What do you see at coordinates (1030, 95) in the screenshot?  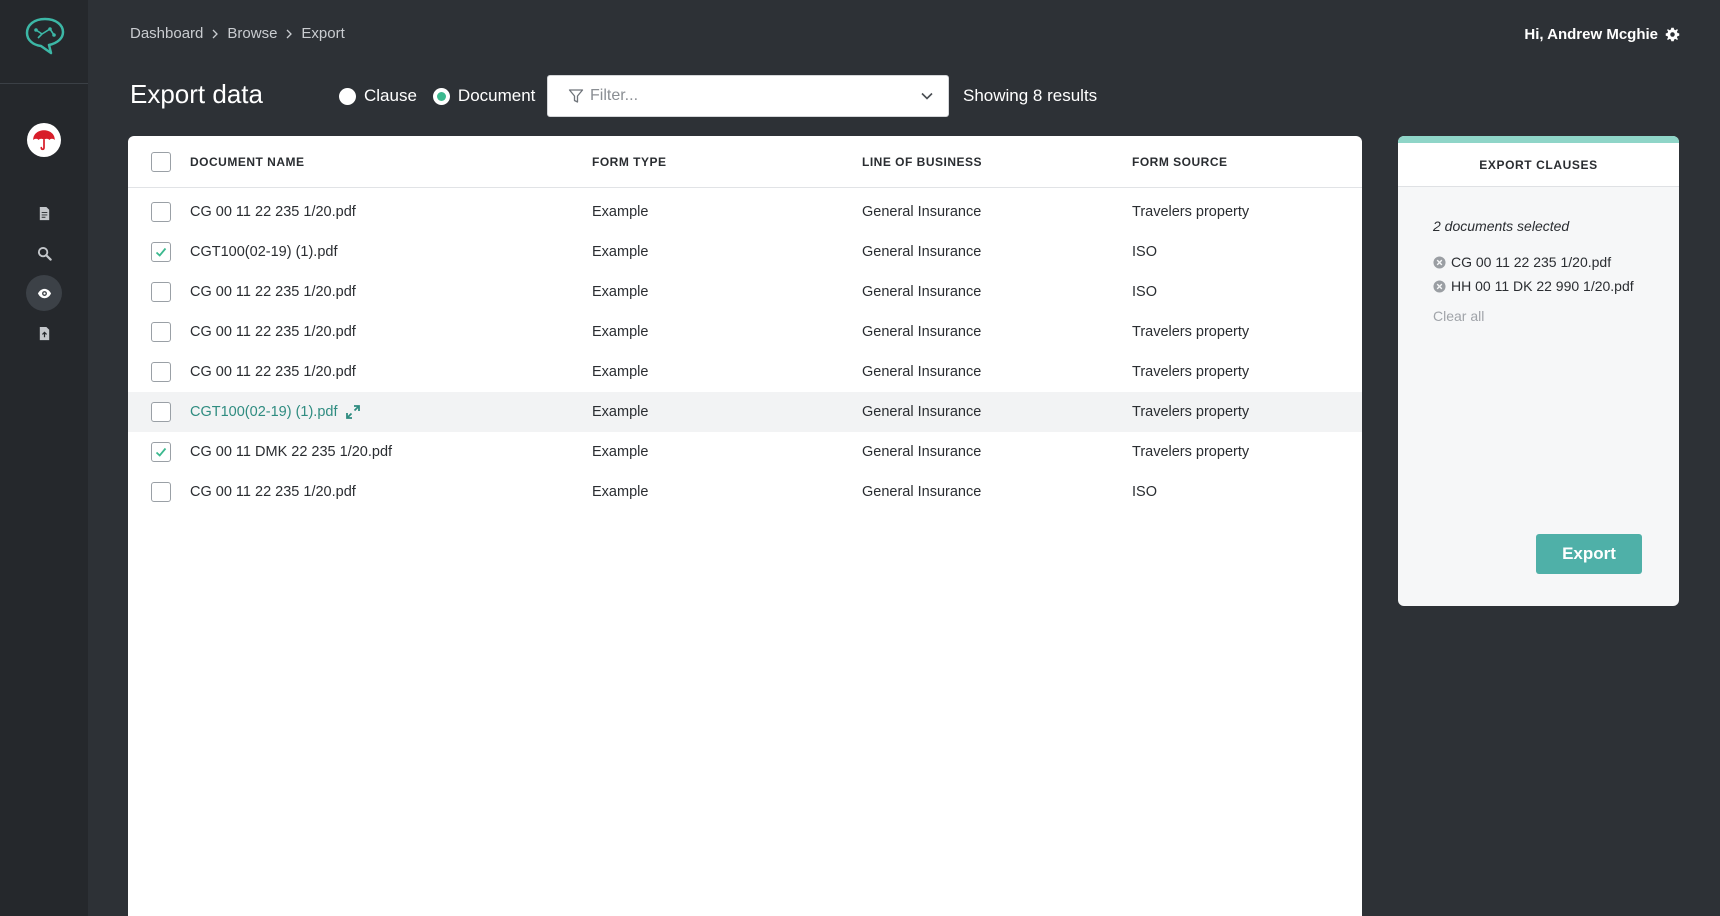 I see `results-count: Showing 8 results` at bounding box center [1030, 95].